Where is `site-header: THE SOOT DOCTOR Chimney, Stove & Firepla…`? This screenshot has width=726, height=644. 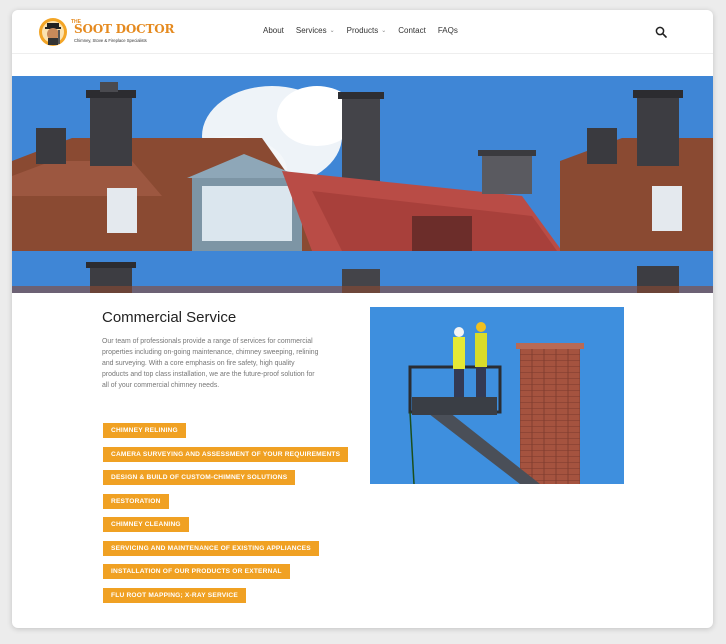 site-header: THE SOOT DOCTOR Chimney, Stove & Firepla… is located at coordinates (362, 32).